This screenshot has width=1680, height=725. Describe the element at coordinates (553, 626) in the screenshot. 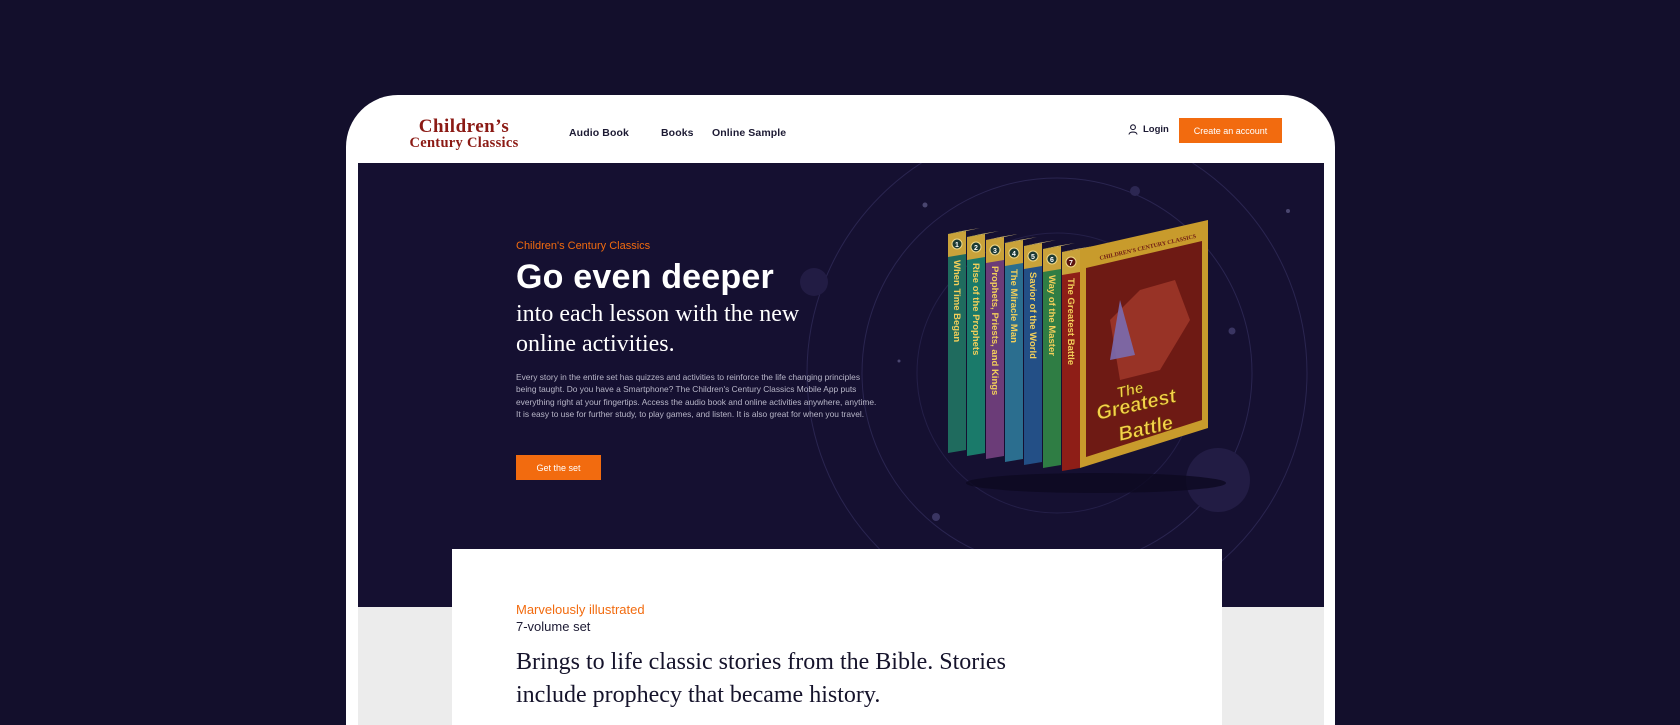

I see `feature-subtitle: 7-volume set` at that location.